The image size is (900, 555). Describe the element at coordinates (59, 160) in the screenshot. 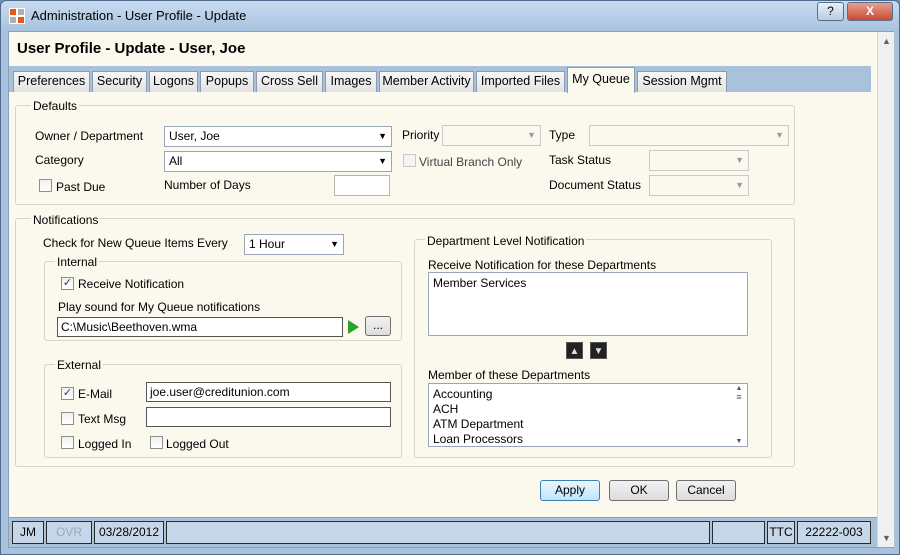

I see `category-label: Category` at that location.